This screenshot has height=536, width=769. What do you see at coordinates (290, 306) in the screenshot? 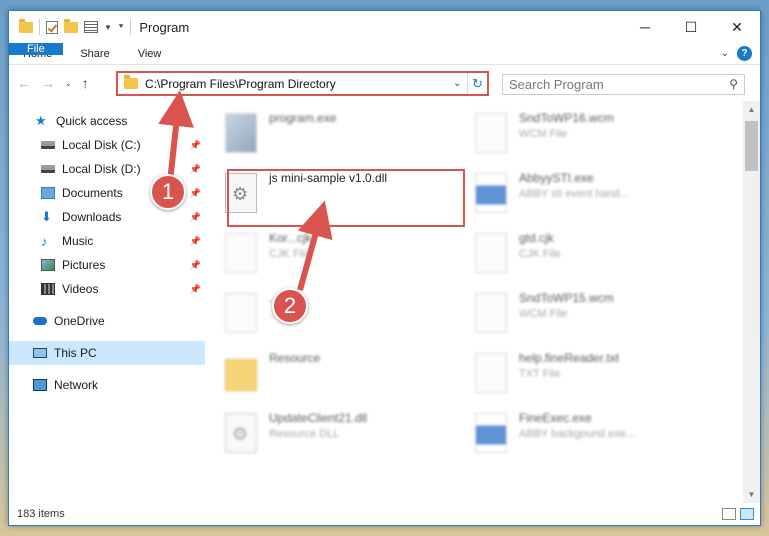
I see `step-badge-2: 2` at bounding box center [290, 306].